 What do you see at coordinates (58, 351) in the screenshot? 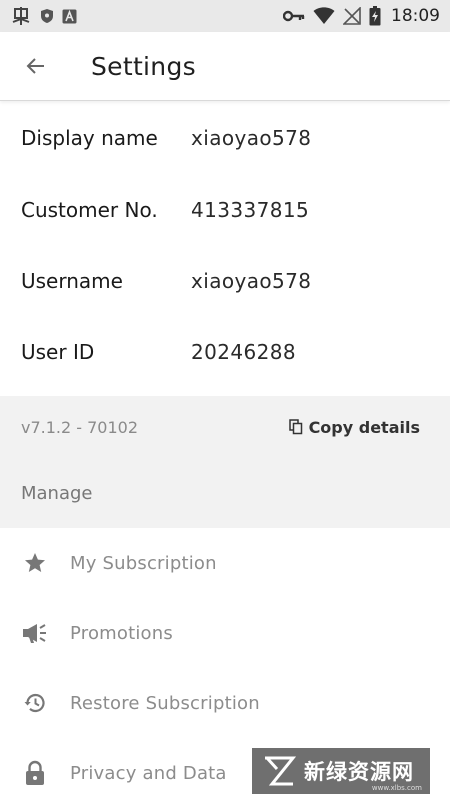
I see `info-label: User ID` at bounding box center [58, 351].